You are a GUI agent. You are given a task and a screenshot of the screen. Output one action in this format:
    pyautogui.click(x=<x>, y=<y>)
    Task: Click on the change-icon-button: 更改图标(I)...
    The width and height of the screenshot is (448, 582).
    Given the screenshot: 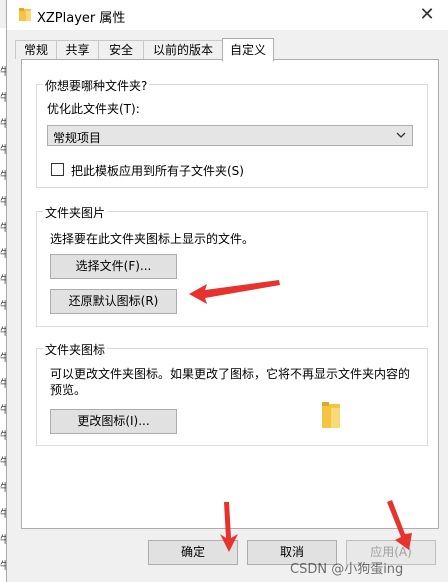 What is the action you would take?
    pyautogui.click(x=113, y=421)
    